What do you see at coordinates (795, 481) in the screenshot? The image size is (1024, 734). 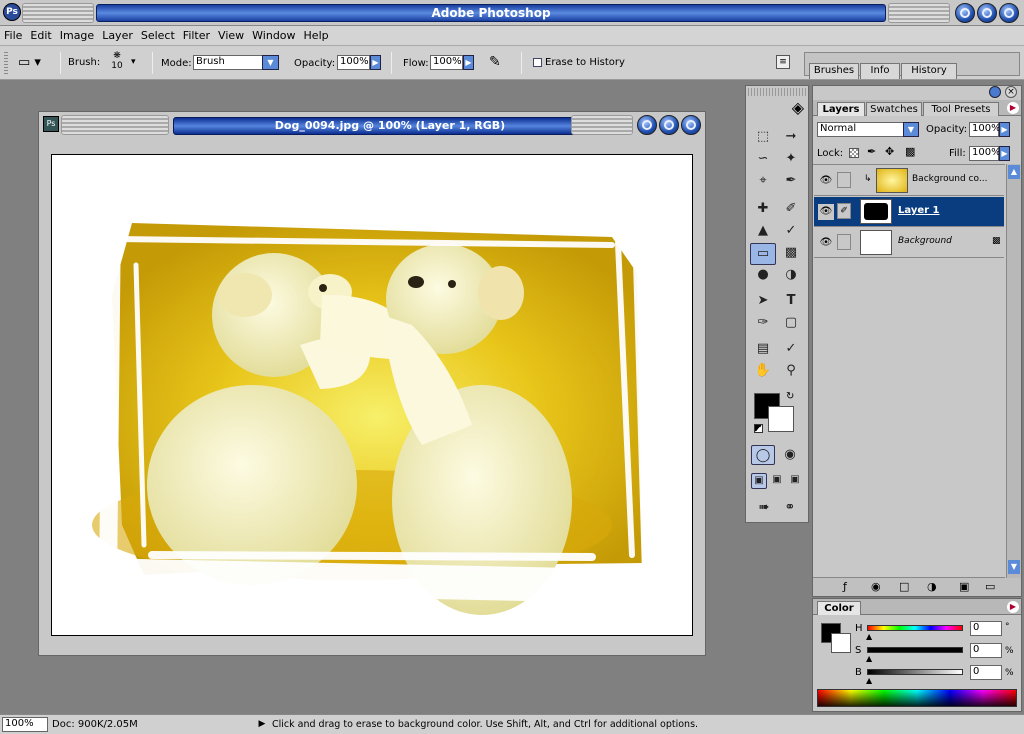 I see `full-screen-icon: ▣` at bounding box center [795, 481].